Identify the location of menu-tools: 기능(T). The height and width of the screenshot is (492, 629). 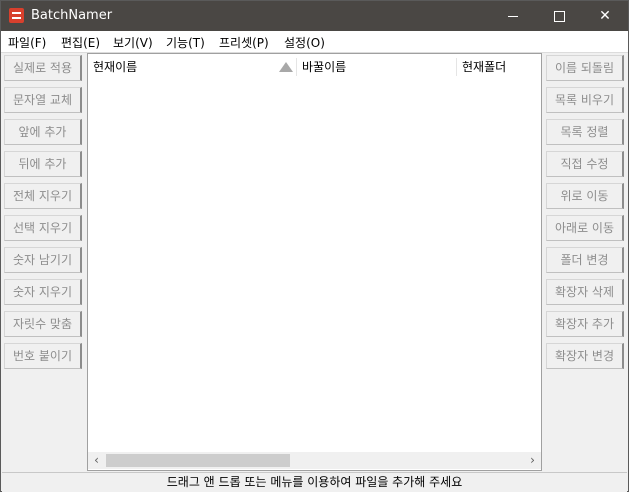
(185, 42).